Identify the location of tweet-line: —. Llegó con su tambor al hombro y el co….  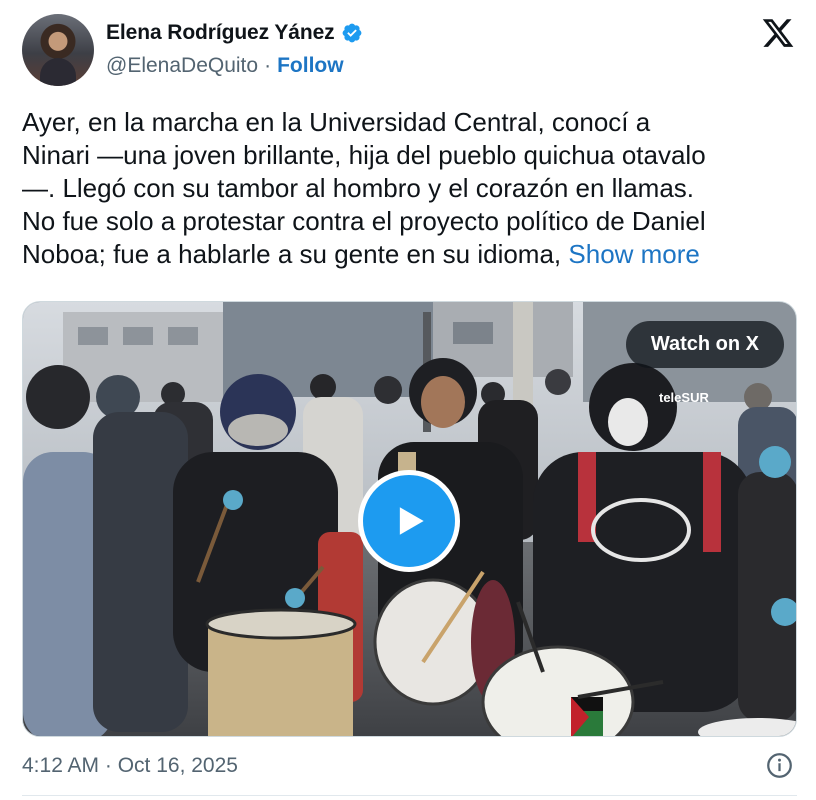
(358, 188).